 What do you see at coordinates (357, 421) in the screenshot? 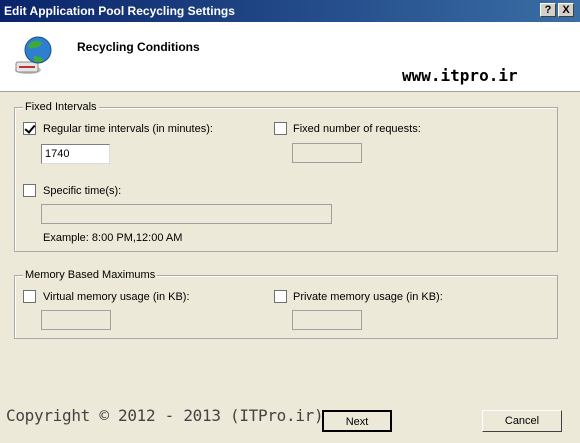
I see `next-button: Next` at bounding box center [357, 421].